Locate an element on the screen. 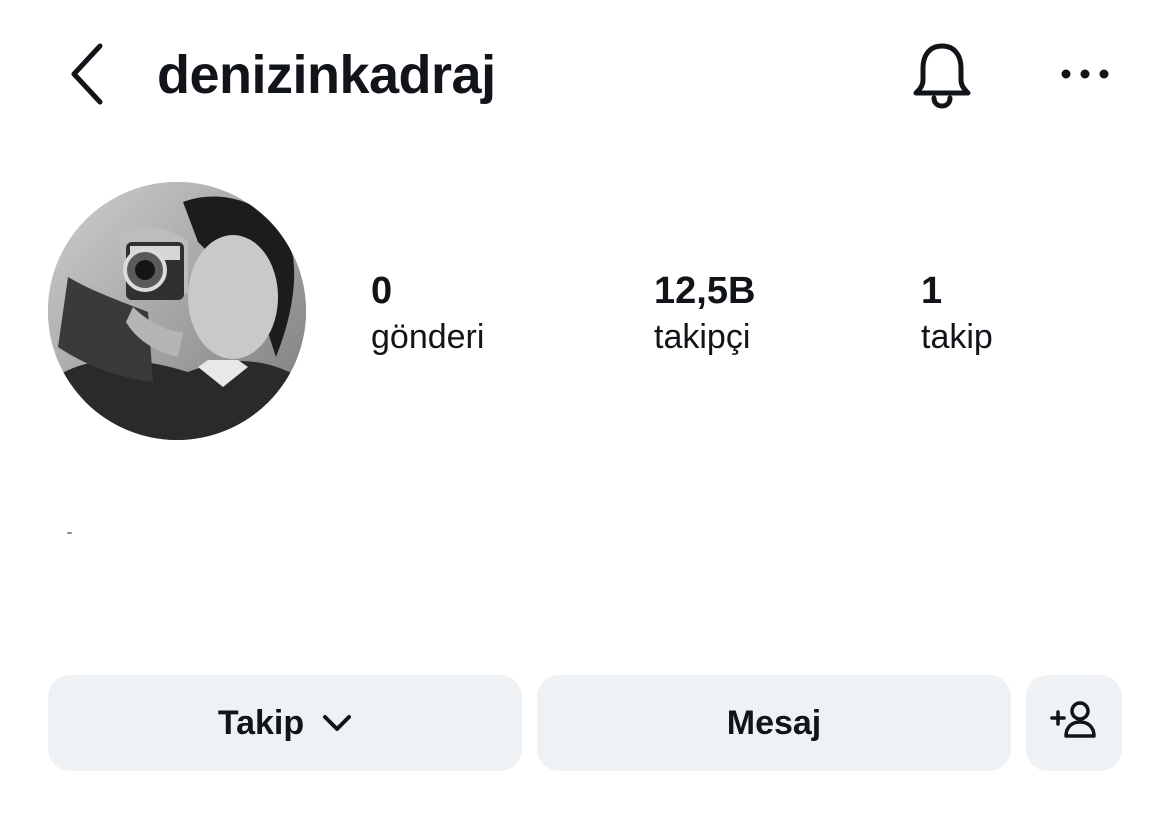  suggested-users-button is located at coordinates (1074, 723).